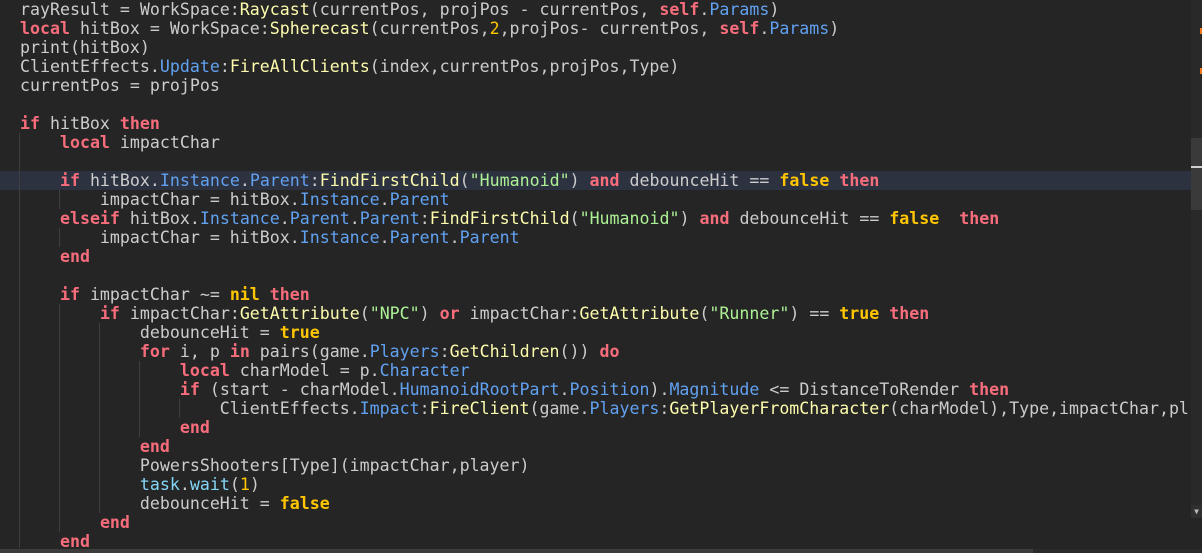  Describe the element at coordinates (595, 465) in the screenshot. I see `code-line: PowersShooters[Type](impactChar,player)` at that location.